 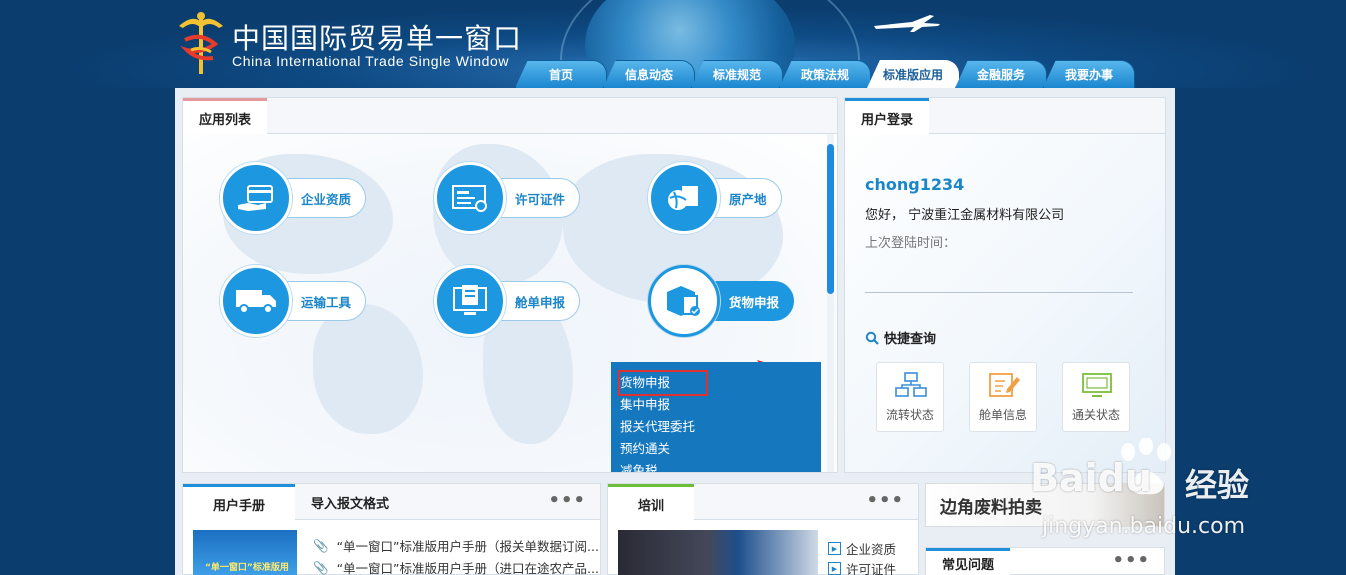 What do you see at coordinates (718, 552) in the screenshot?
I see `training-image` at bounding box center [718, 552].